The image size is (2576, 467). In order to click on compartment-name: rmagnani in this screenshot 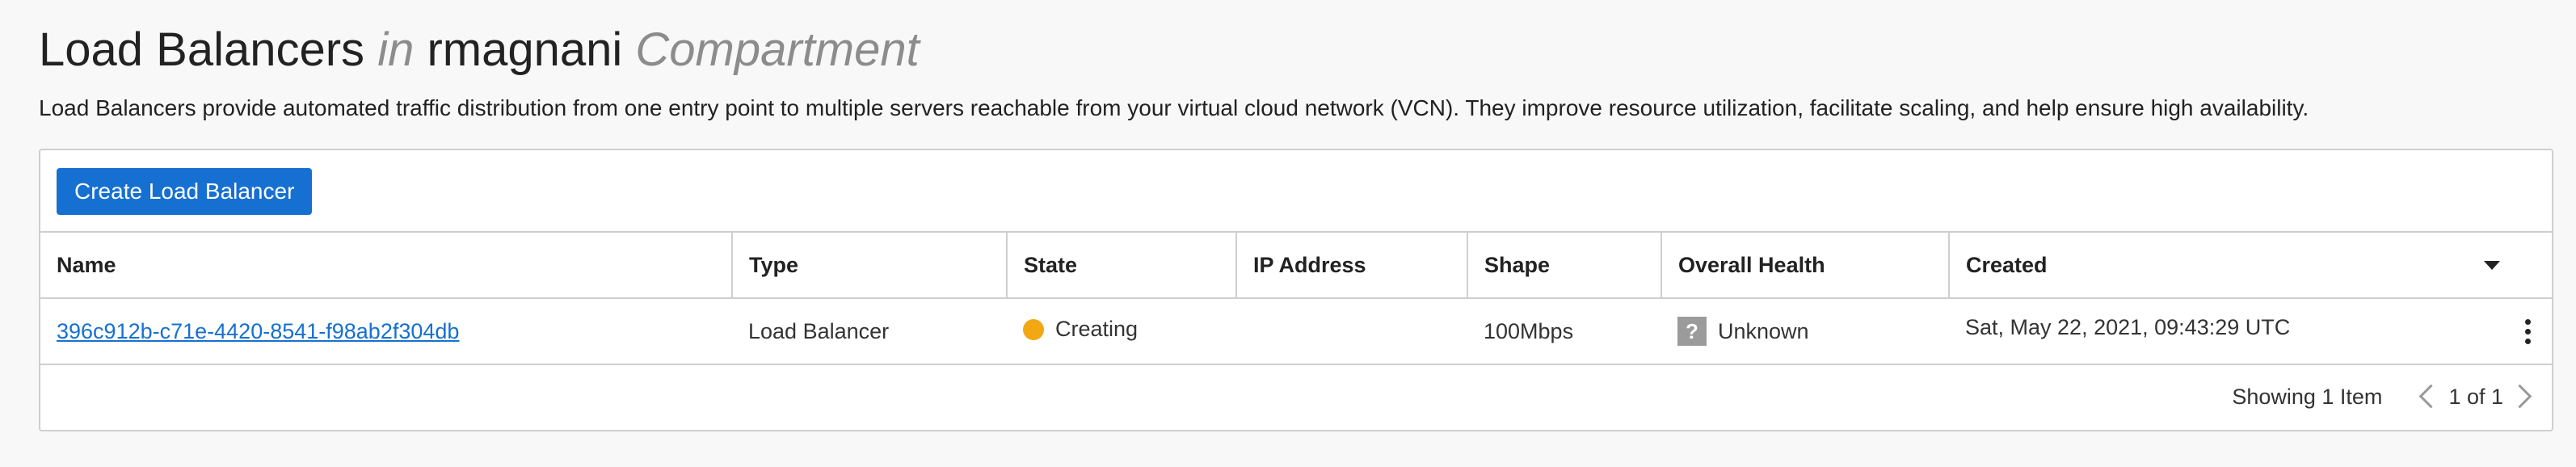, I will do `click(525, 50)`.